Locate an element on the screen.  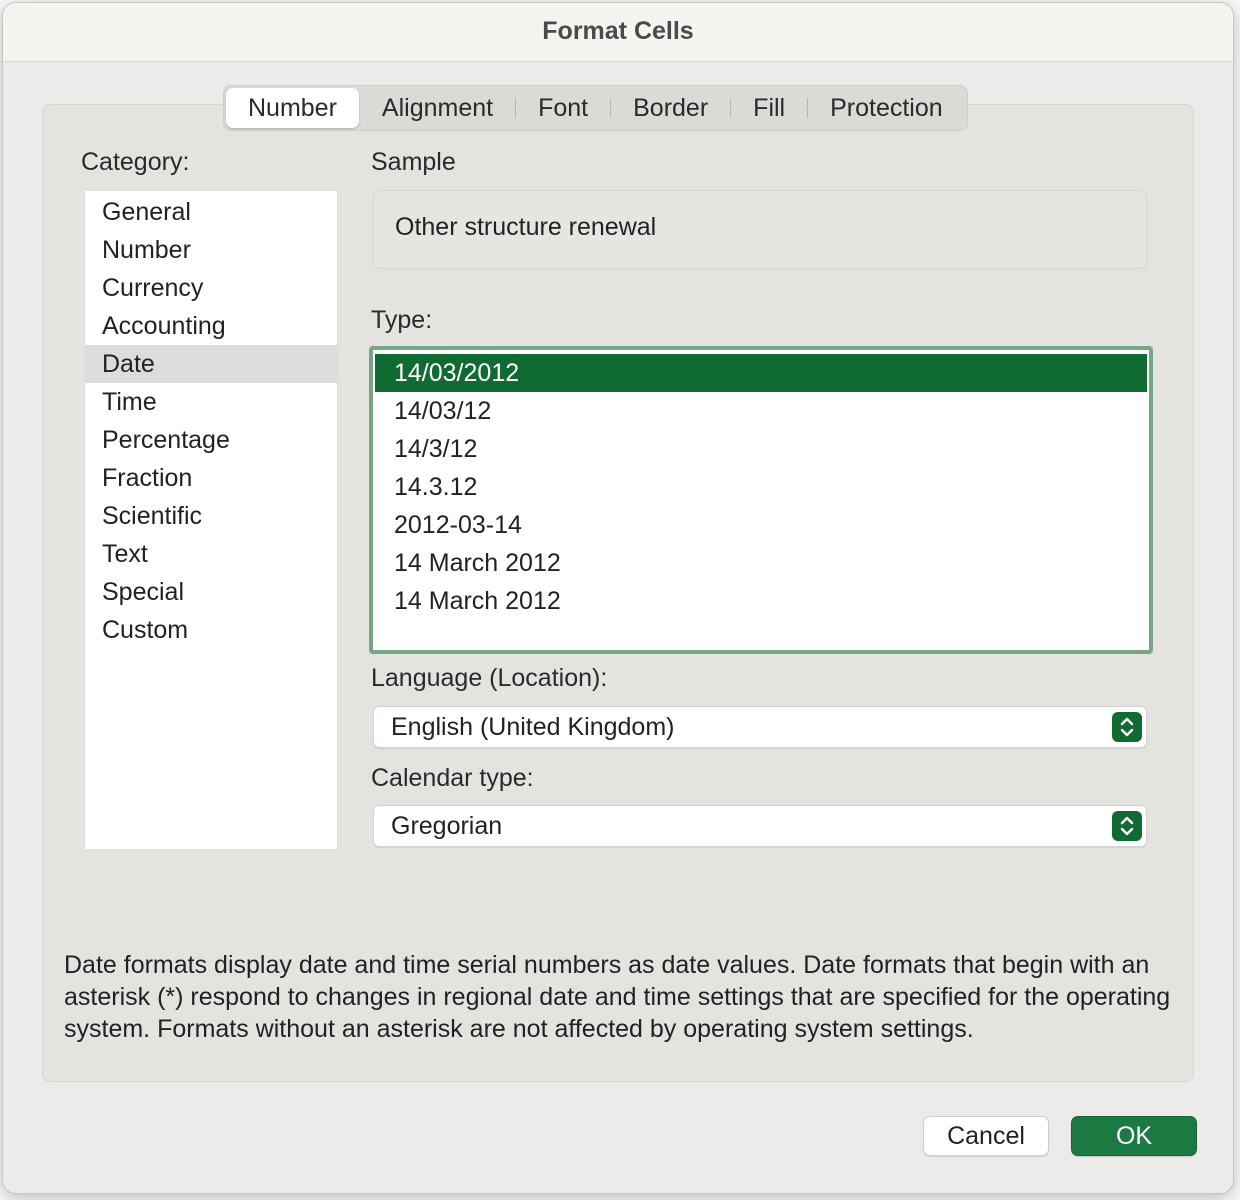
category-item-percentage: Percentage is located at coordinates (211, 440).